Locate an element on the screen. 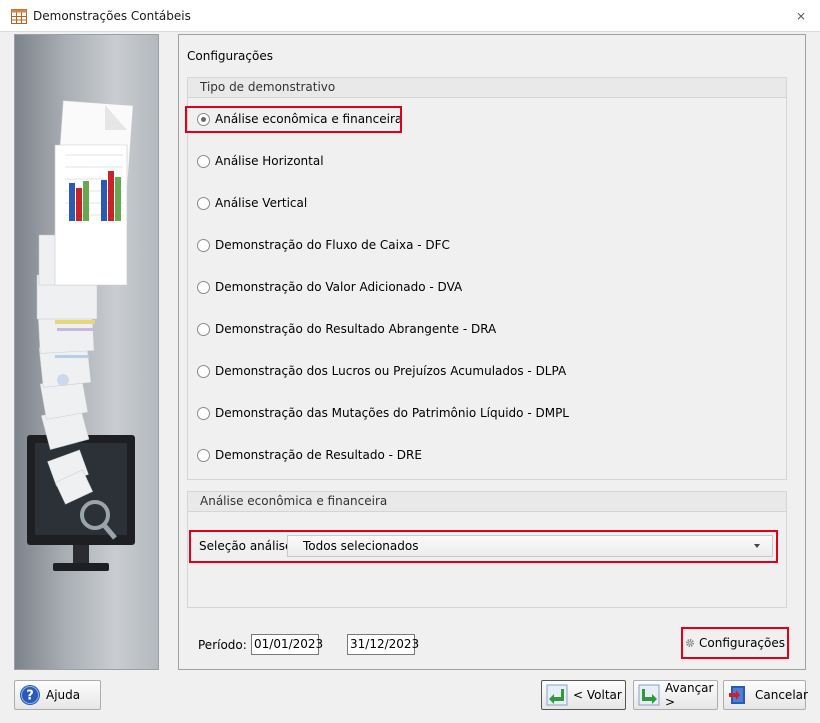  next-button-label: Avançar > is located at coordinates (689, 695).